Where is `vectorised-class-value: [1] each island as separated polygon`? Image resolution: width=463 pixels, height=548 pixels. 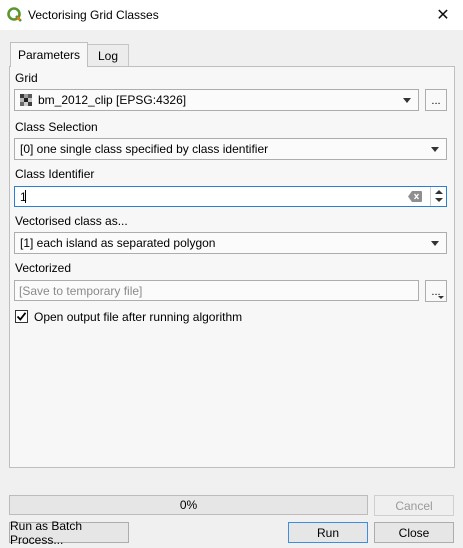
vectorised-class-value: [1] each island as separated polygon is located at coordinates (118, 243).